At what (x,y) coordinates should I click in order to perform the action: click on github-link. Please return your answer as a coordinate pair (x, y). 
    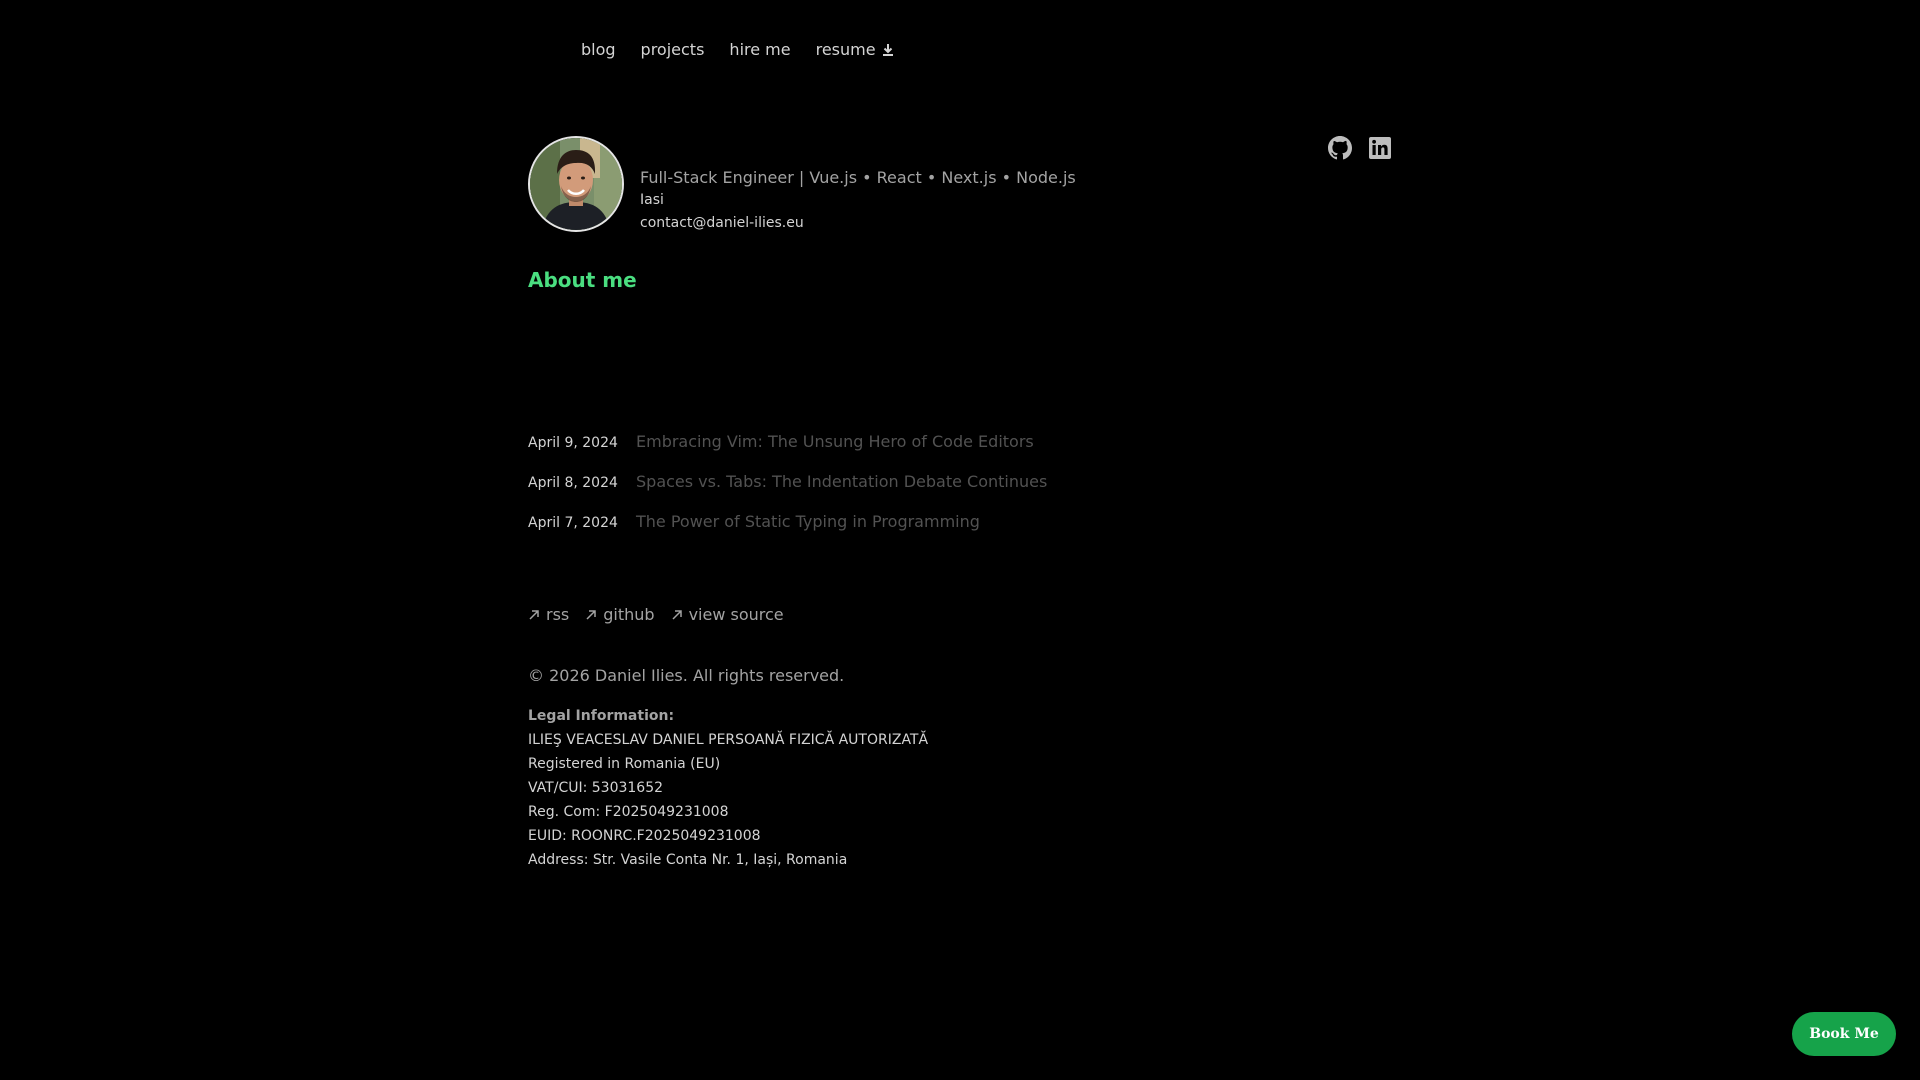
    Looking at the image, I should click on (1340, 150).